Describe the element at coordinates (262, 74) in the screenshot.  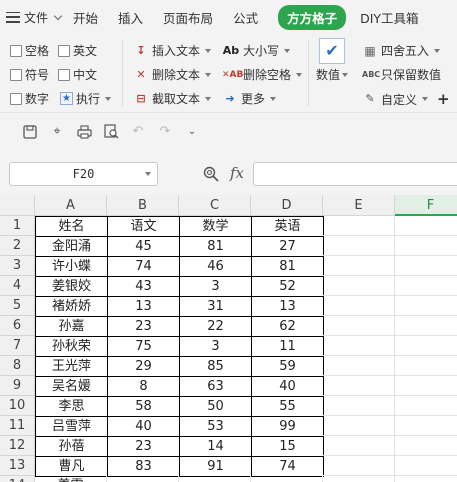
I see `delete-space-button: ✕AB 删除空格` at that location.